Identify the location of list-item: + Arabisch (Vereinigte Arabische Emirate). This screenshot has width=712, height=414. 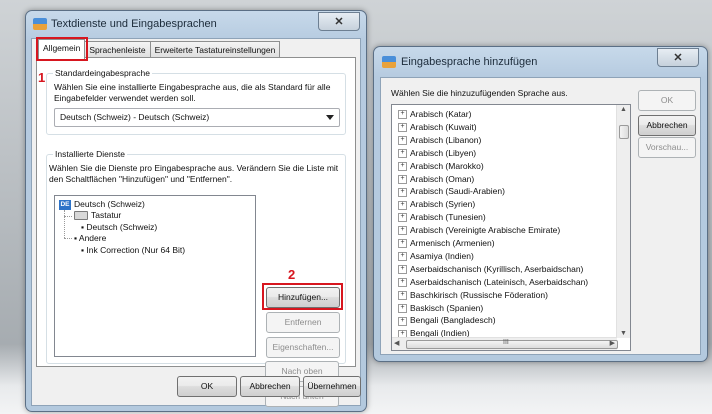
(479, 230).